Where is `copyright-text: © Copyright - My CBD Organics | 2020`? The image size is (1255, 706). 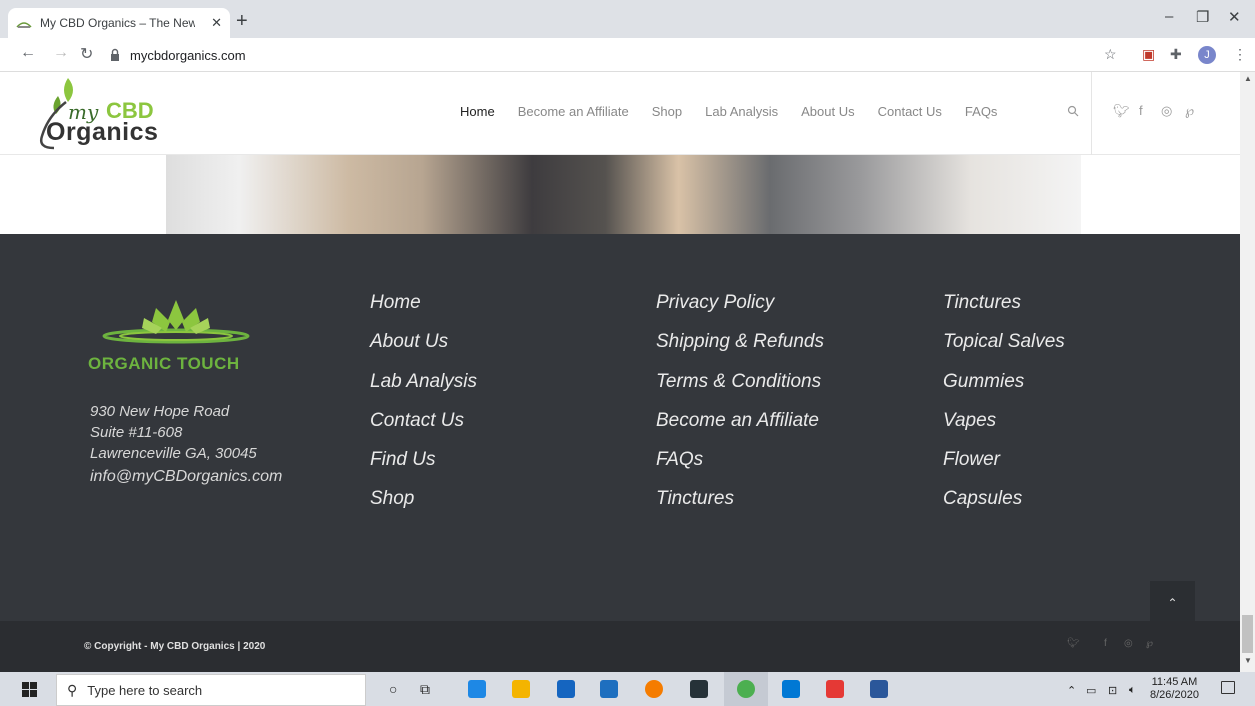 copyright-text: © Copyright - My CBD Organics | 2020 is located at coordinates (175, 646).